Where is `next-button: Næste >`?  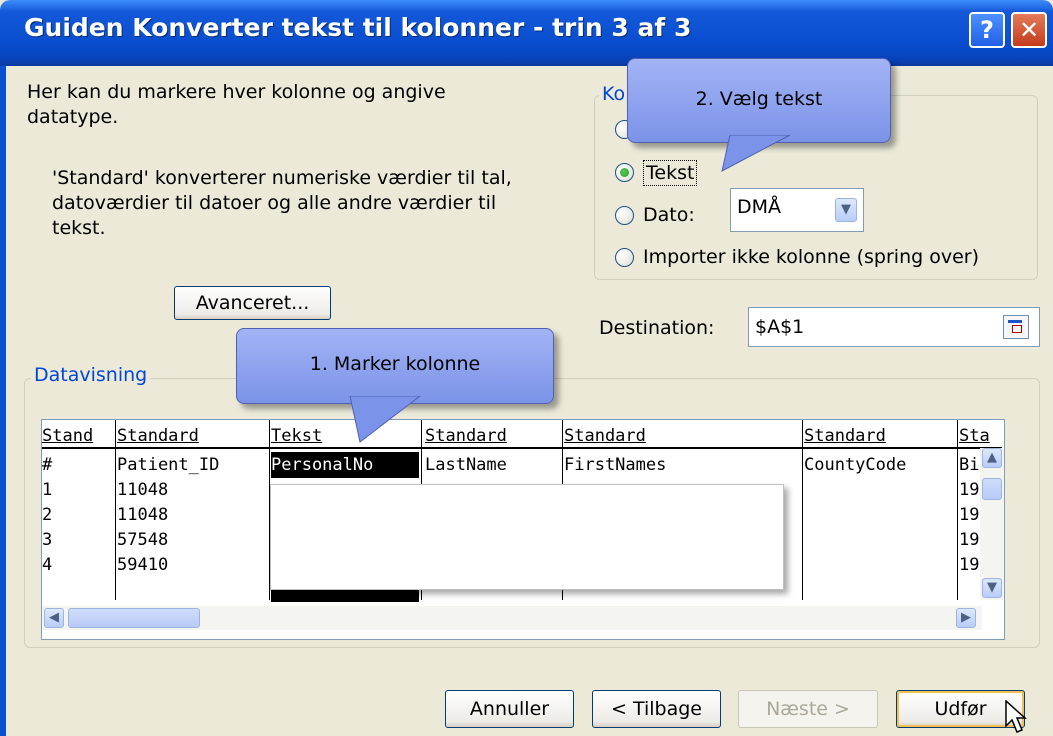 next-button: Næste > is located at coordinates (808, 709).